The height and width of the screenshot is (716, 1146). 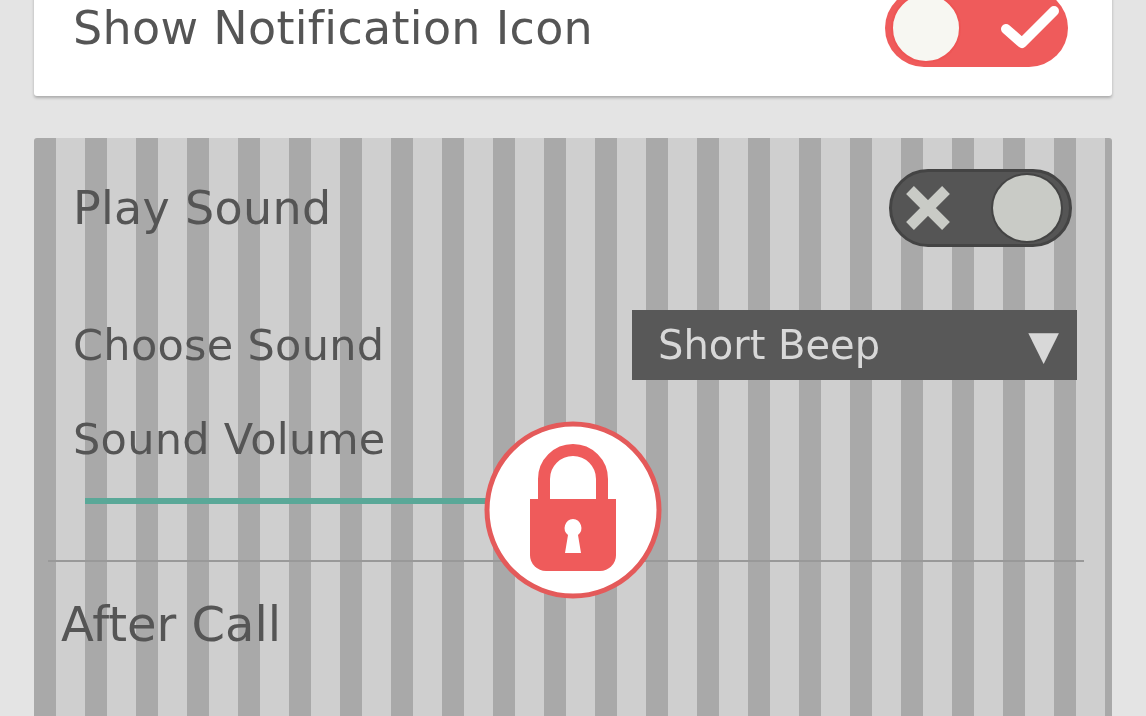 I want to click on lock-icon, so click(x=573, y=510).